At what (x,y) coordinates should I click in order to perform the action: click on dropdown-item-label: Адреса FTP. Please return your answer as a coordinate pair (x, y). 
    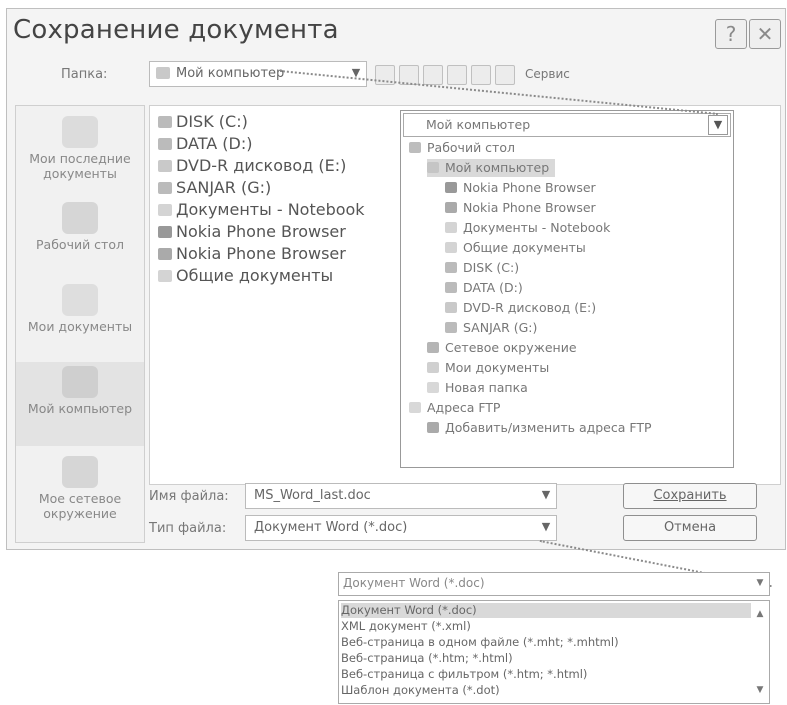
    Looking at the image, I should click on (464, 407).